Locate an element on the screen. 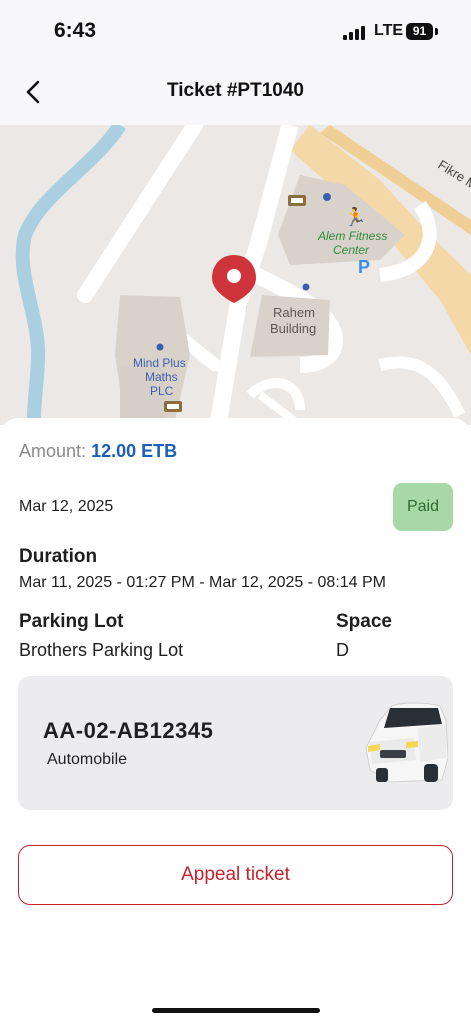 The height and width of the screenshot is (1024, 471). map-label-fitness-1: Alem Fitness is located at coordinates (352, 236).